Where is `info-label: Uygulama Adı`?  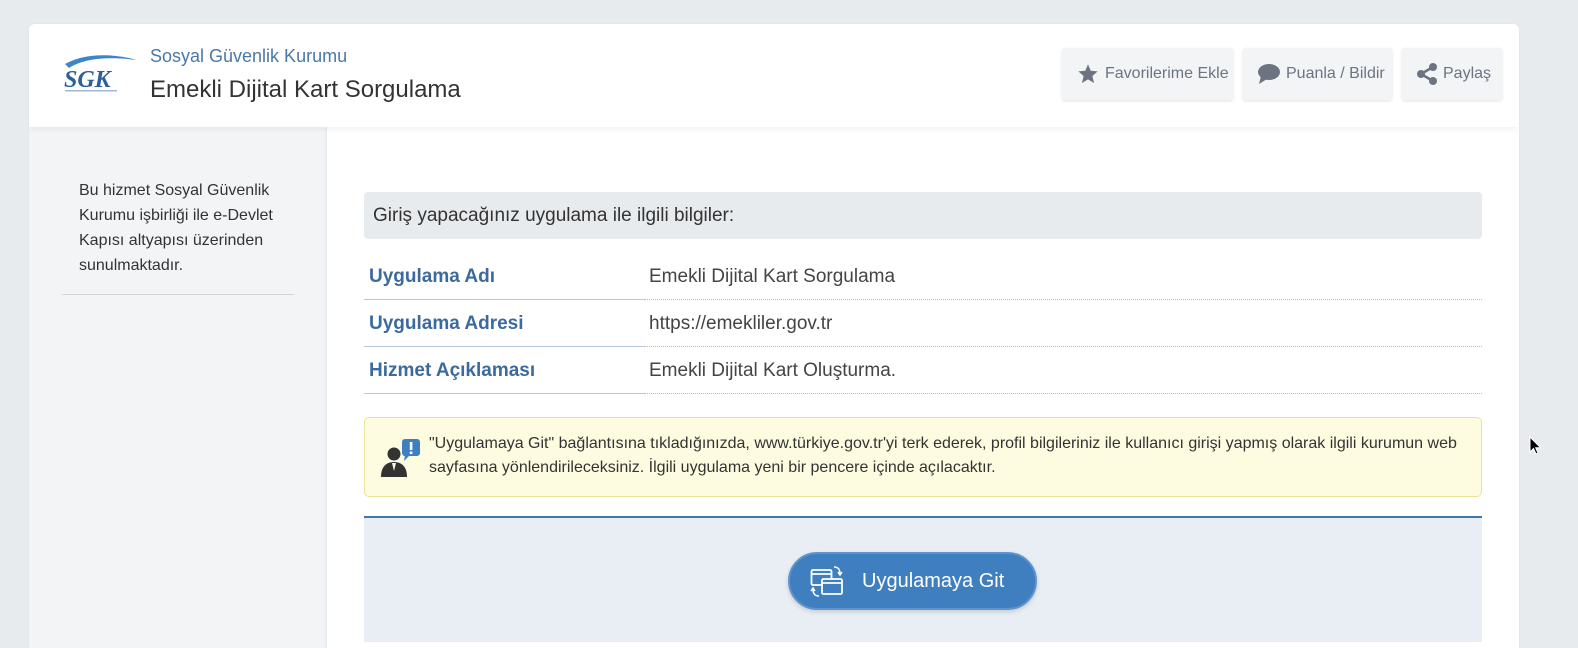 info-label: Uygulama Adı is located at coordinates (504, 276).